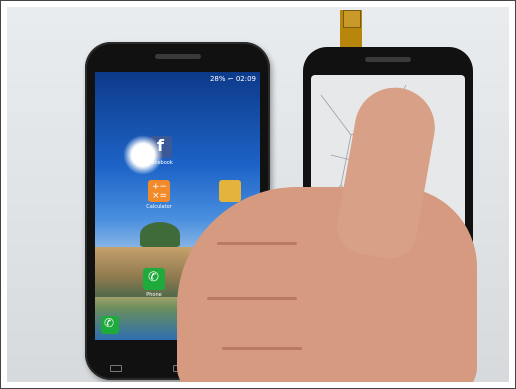  I want to click on message-icon, so click(230, 191).